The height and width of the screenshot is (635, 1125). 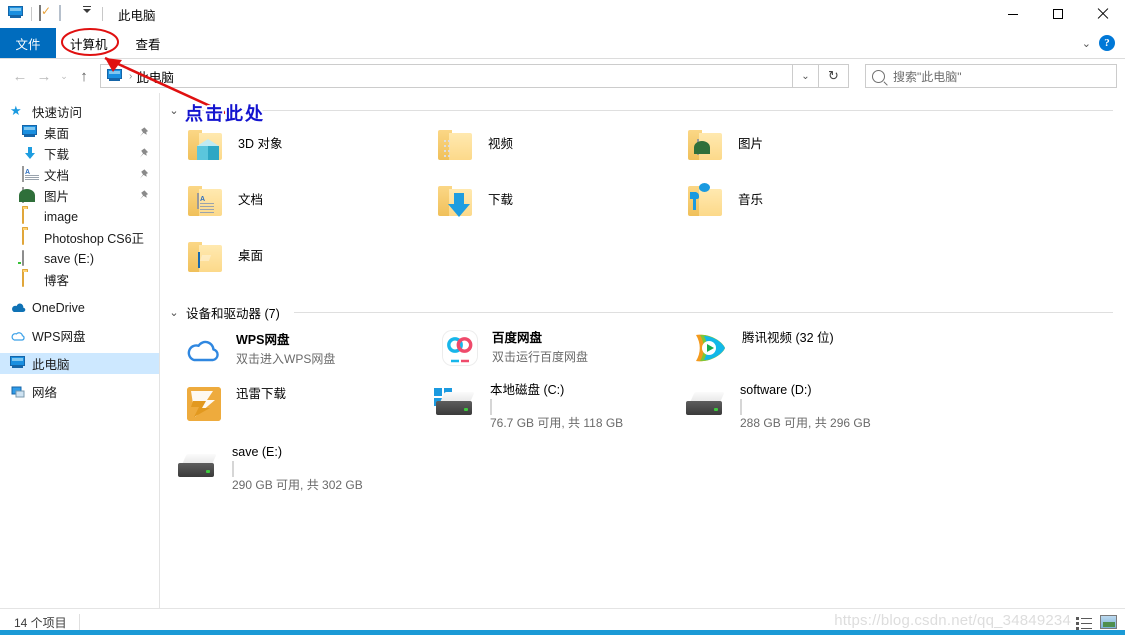 I want to click on xunlei-icon, so click(x=204, y=404).